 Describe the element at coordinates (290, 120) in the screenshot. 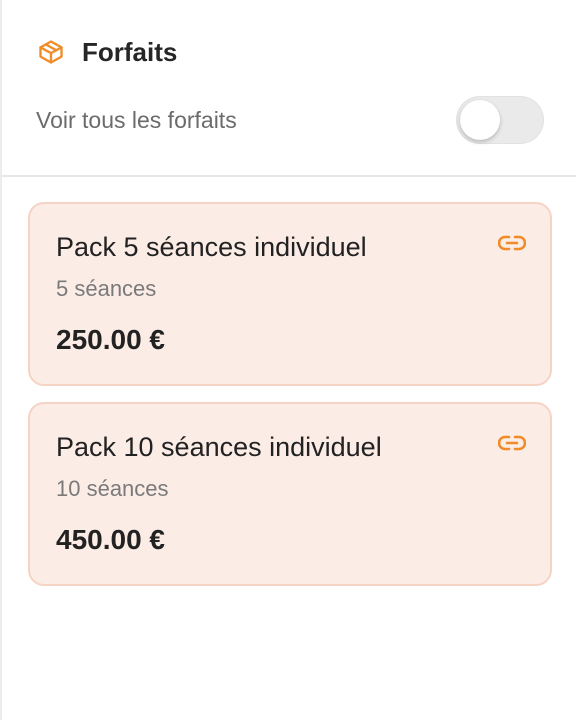

I see `show-all-row: Voir tous les forfaits` at that location.